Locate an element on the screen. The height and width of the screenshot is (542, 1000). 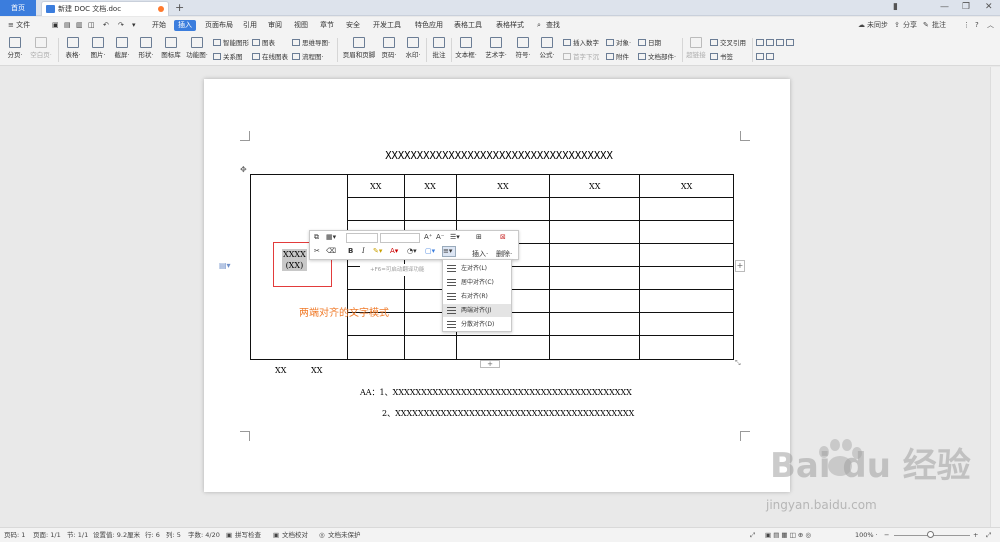
font-name-select is located at coordinates (362, 238).